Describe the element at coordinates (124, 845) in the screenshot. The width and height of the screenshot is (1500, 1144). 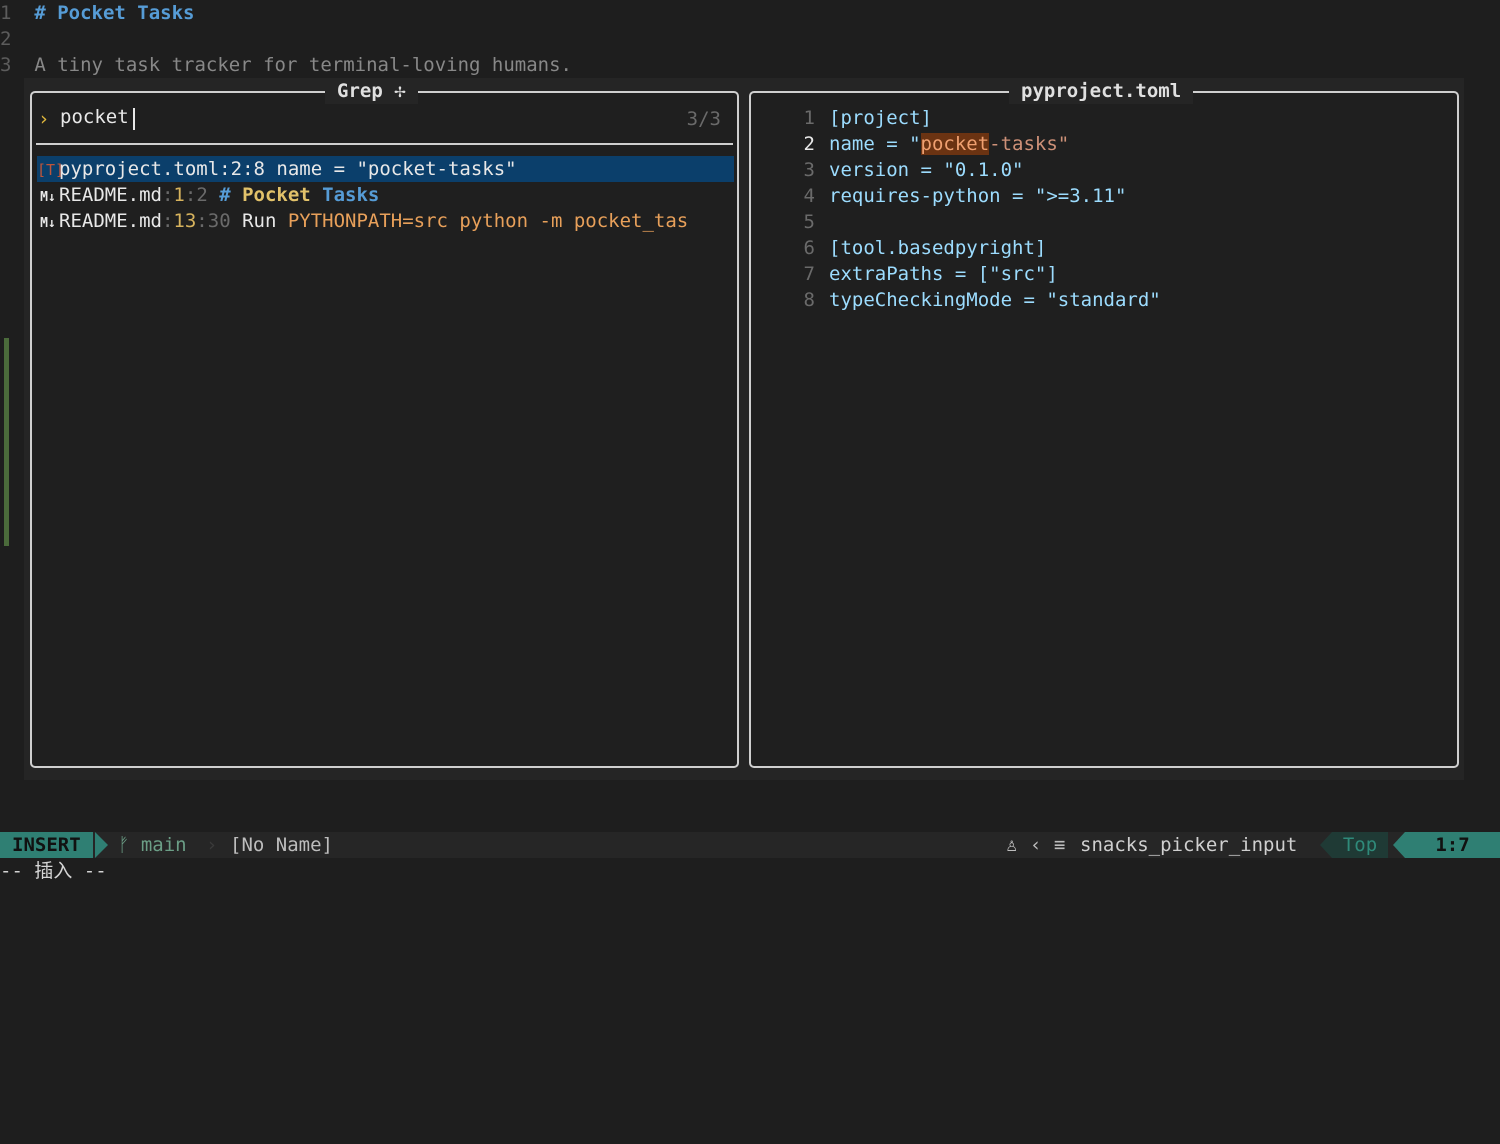
I see `branch-icon: ᚠ` at that location.